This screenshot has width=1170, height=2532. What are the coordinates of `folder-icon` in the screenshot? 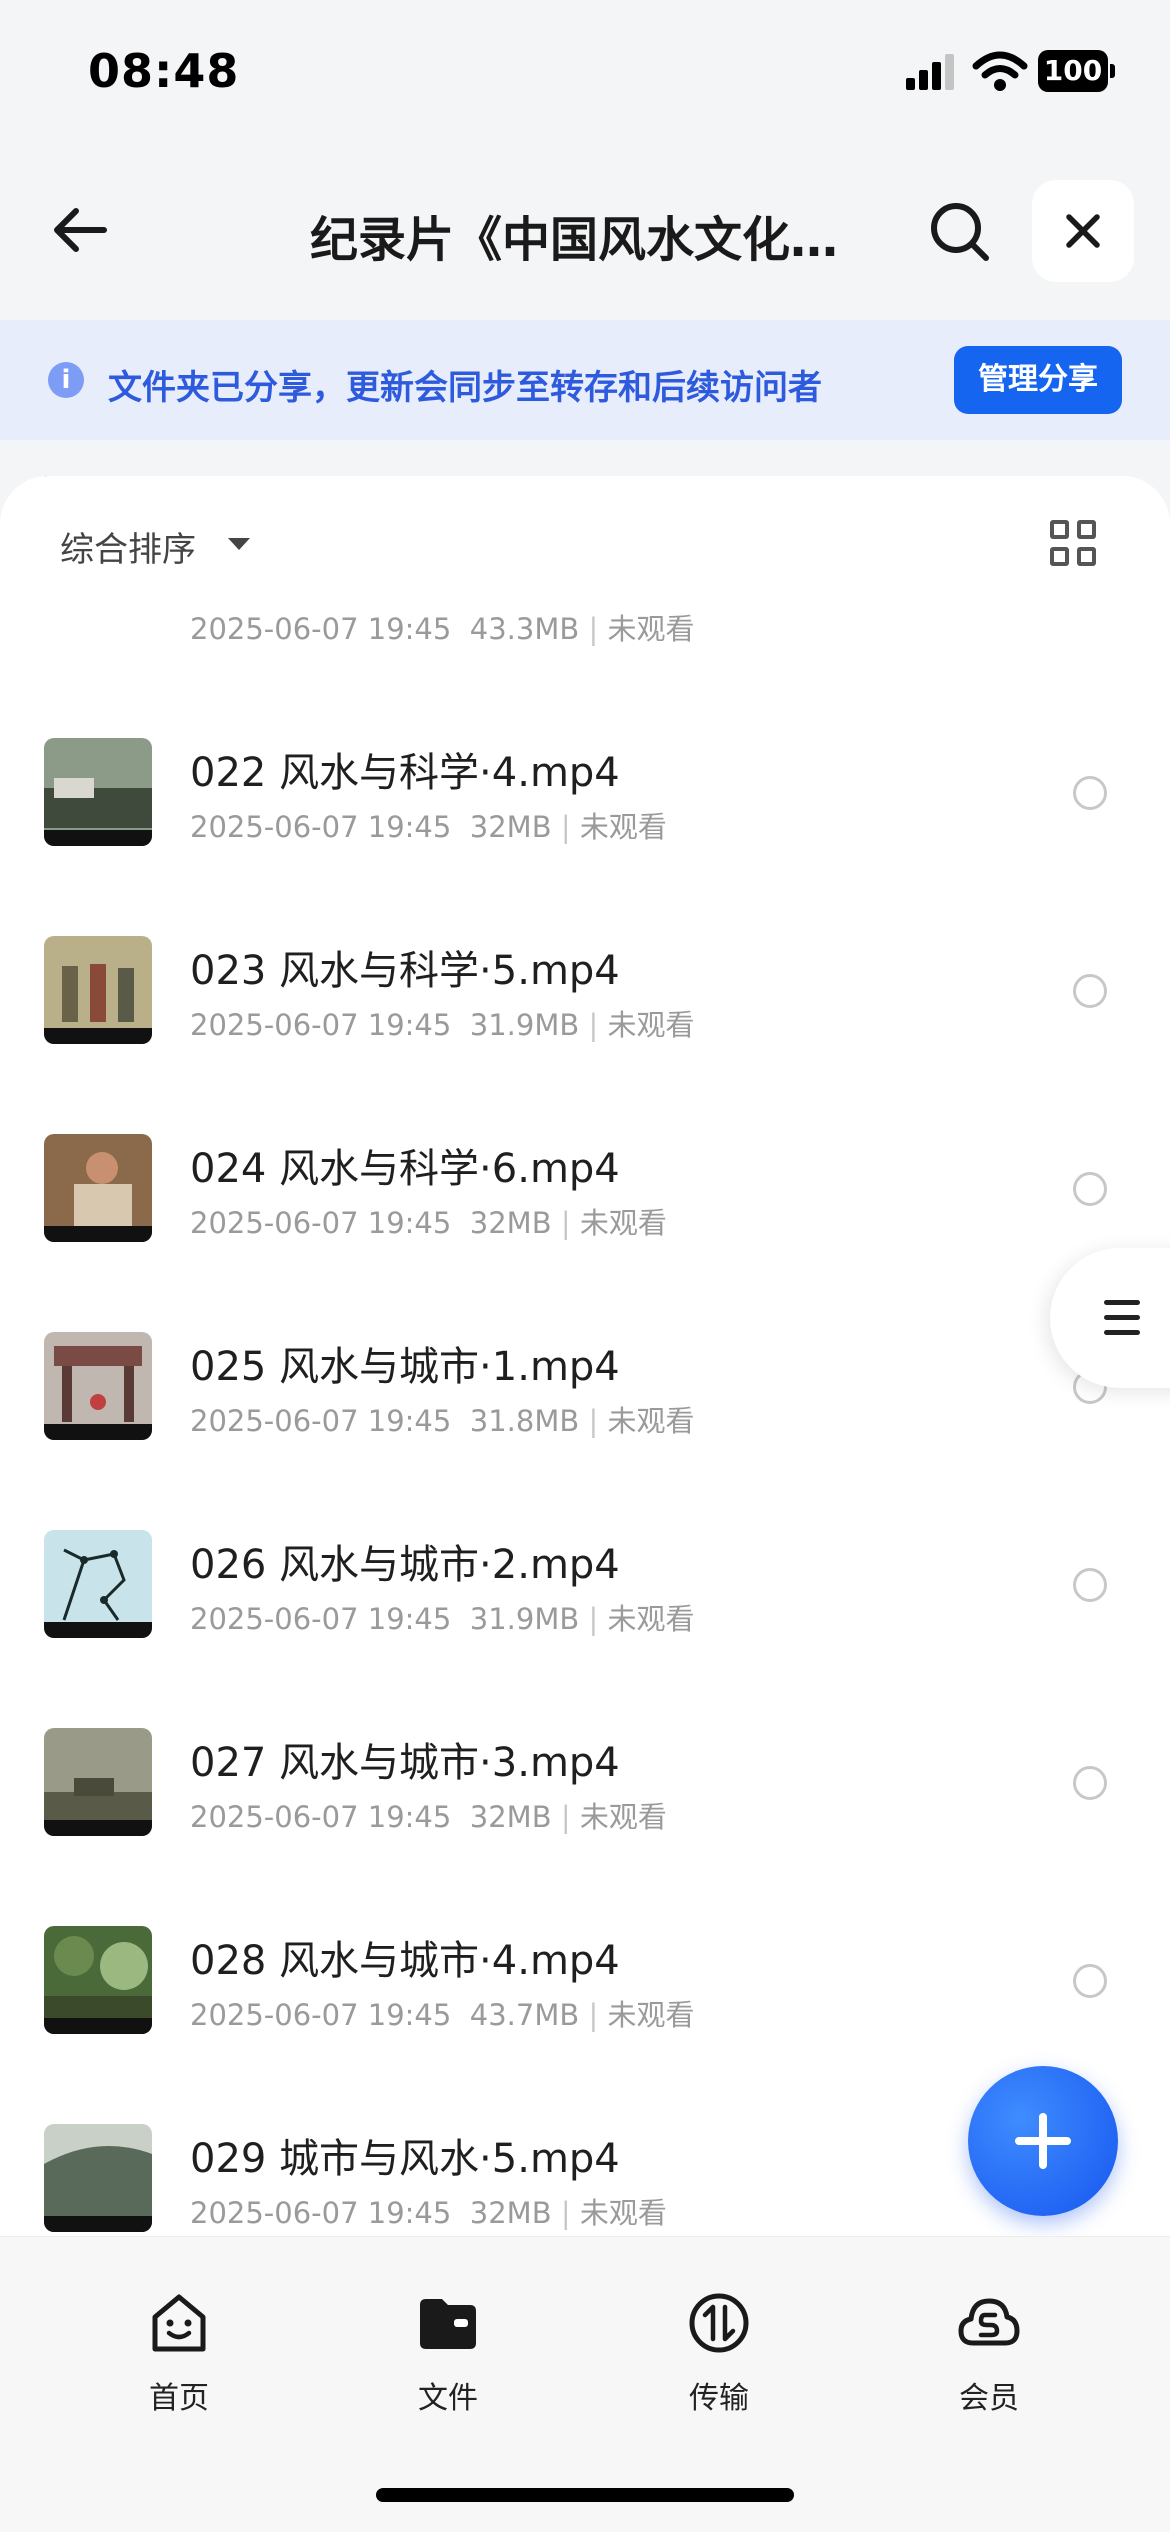 It's located at (448, 2324).